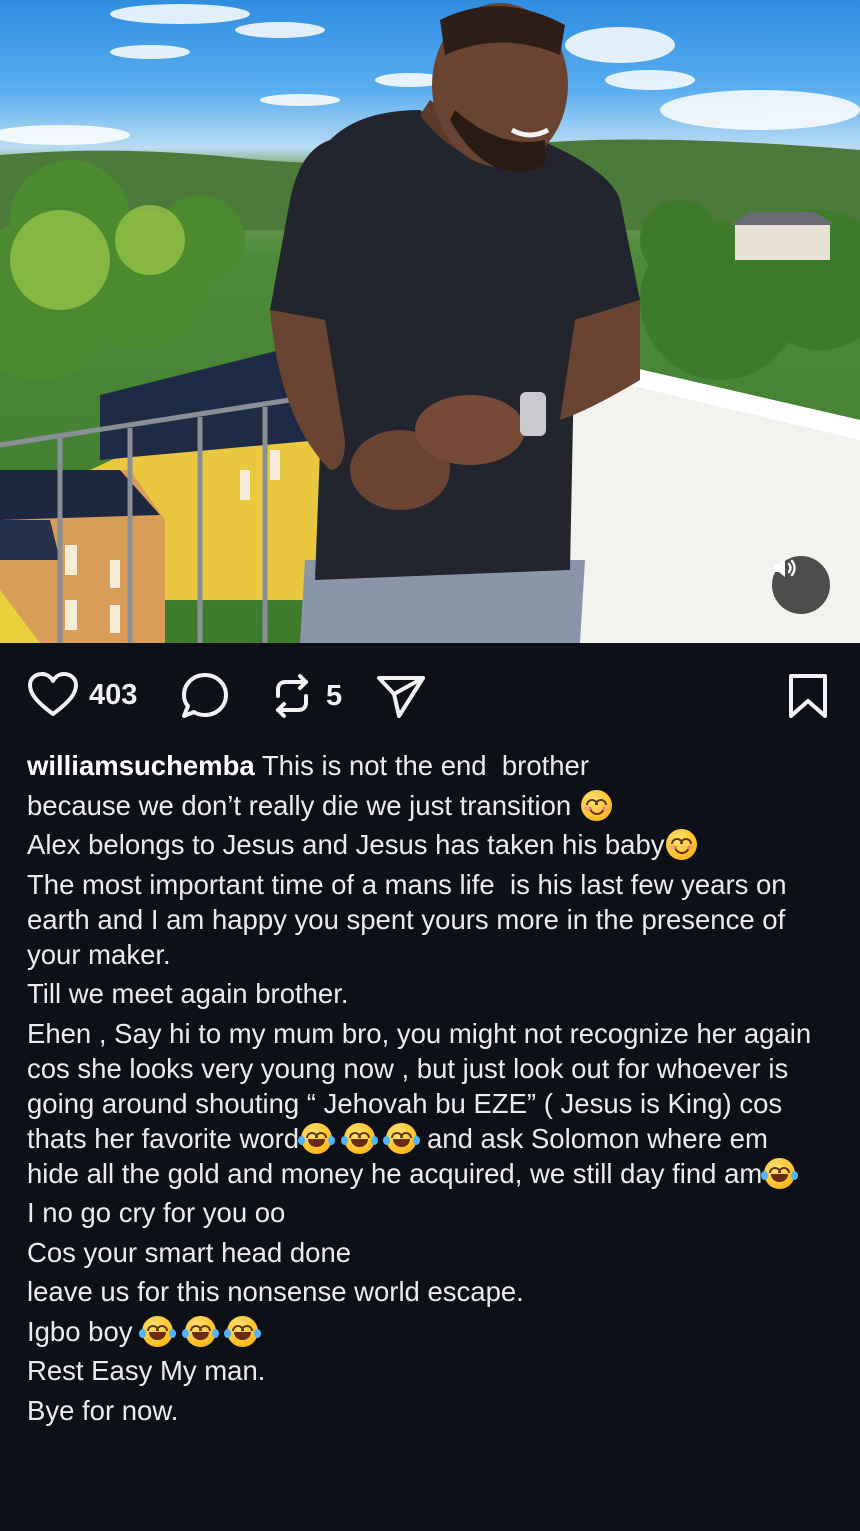 This screenshot has height=1531, width=860. What do you see at coordinates (103, 1410) in the screenshot?
I see `caption-text: Bye for now.` at bounding box center [103, 1410].